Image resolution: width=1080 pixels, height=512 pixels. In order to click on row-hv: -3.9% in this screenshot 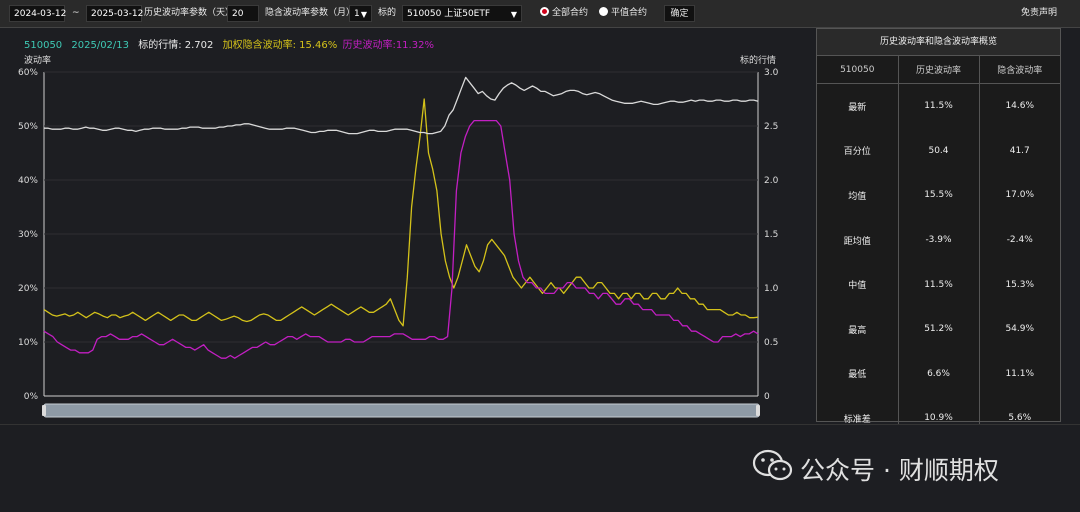, I will do `click(939, 240)`.